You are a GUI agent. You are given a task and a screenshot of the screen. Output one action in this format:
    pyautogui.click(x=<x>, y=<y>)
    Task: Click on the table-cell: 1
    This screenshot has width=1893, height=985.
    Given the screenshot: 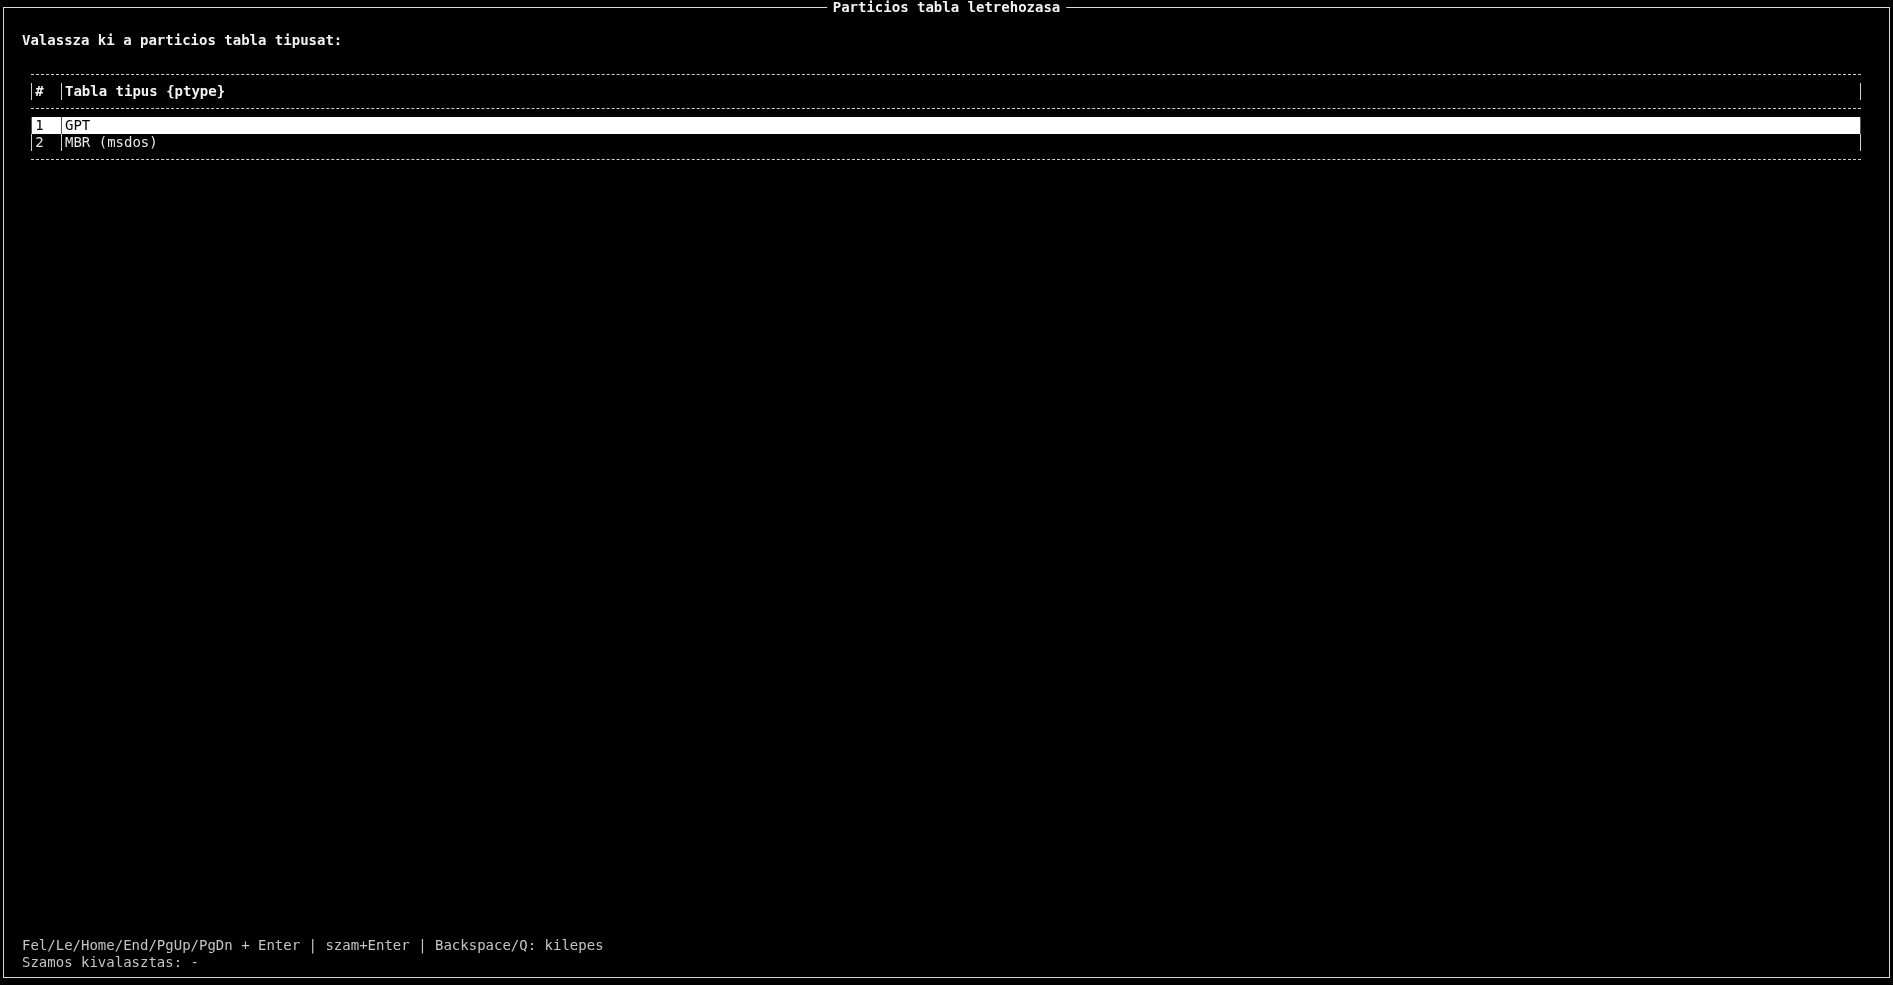 What is the action you would take?
    pyautogui.click(x=46, y=125)
    